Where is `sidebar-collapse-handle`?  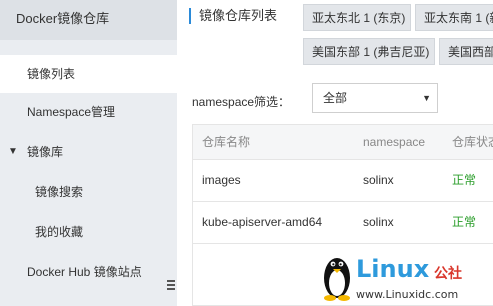
sidebar-collapse-handle is located at coordinates (170, 290).